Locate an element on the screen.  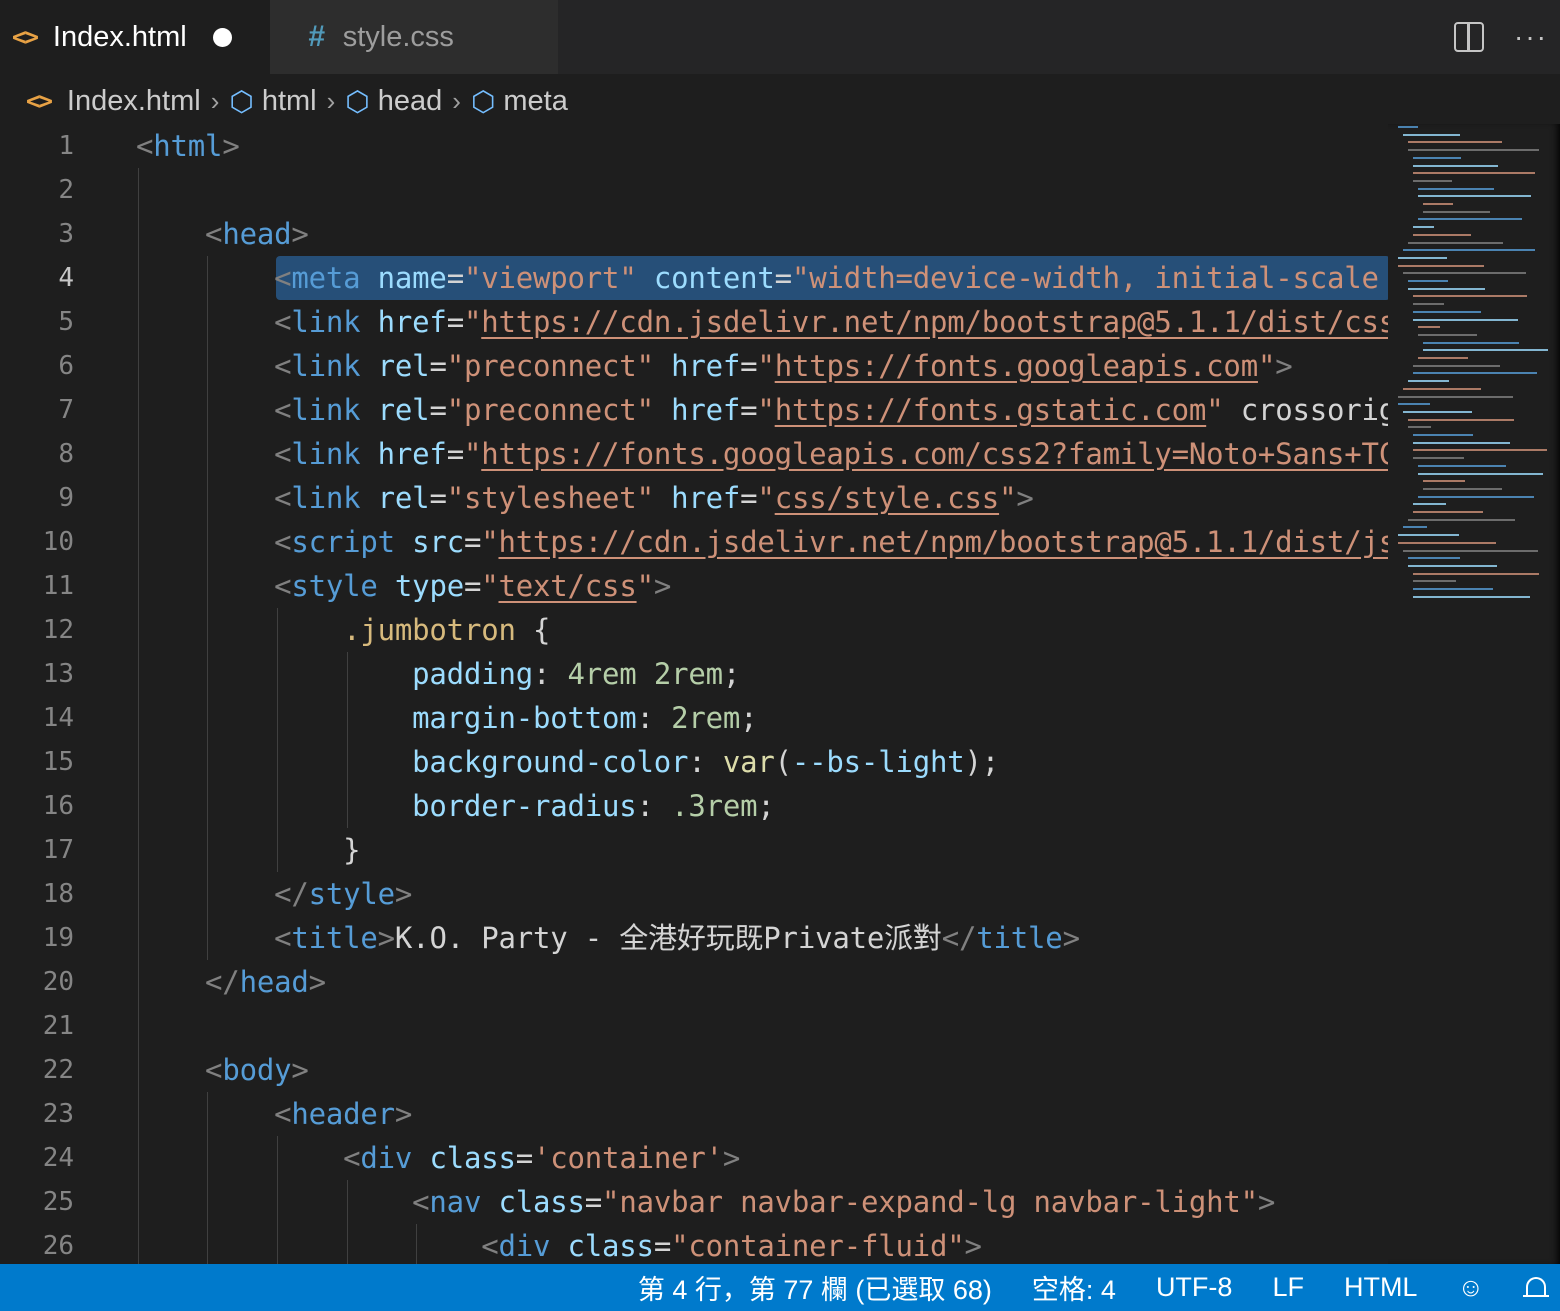
cube-icon: ⬡ is located at coordinates (483, 101).